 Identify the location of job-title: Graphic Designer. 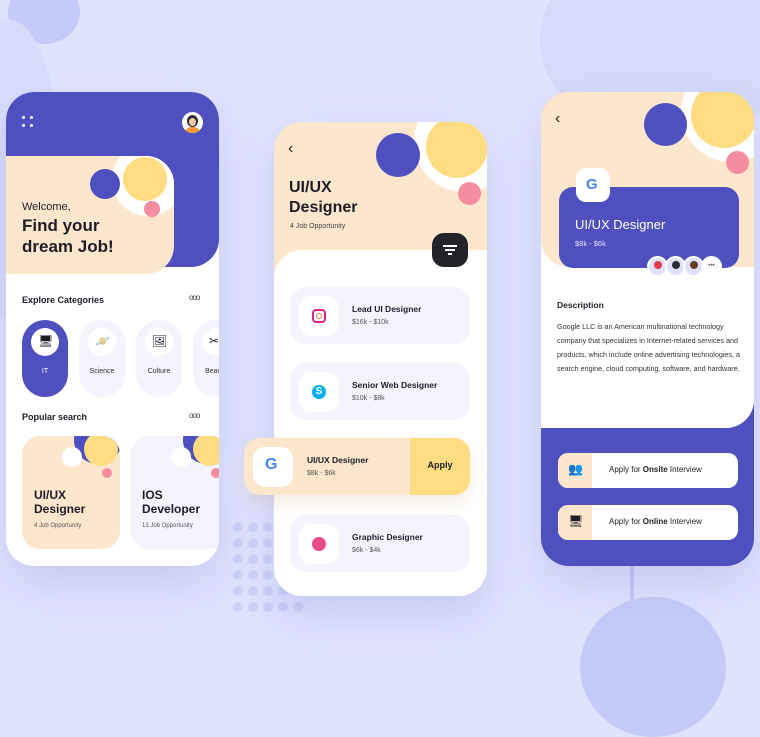
(387, 537).